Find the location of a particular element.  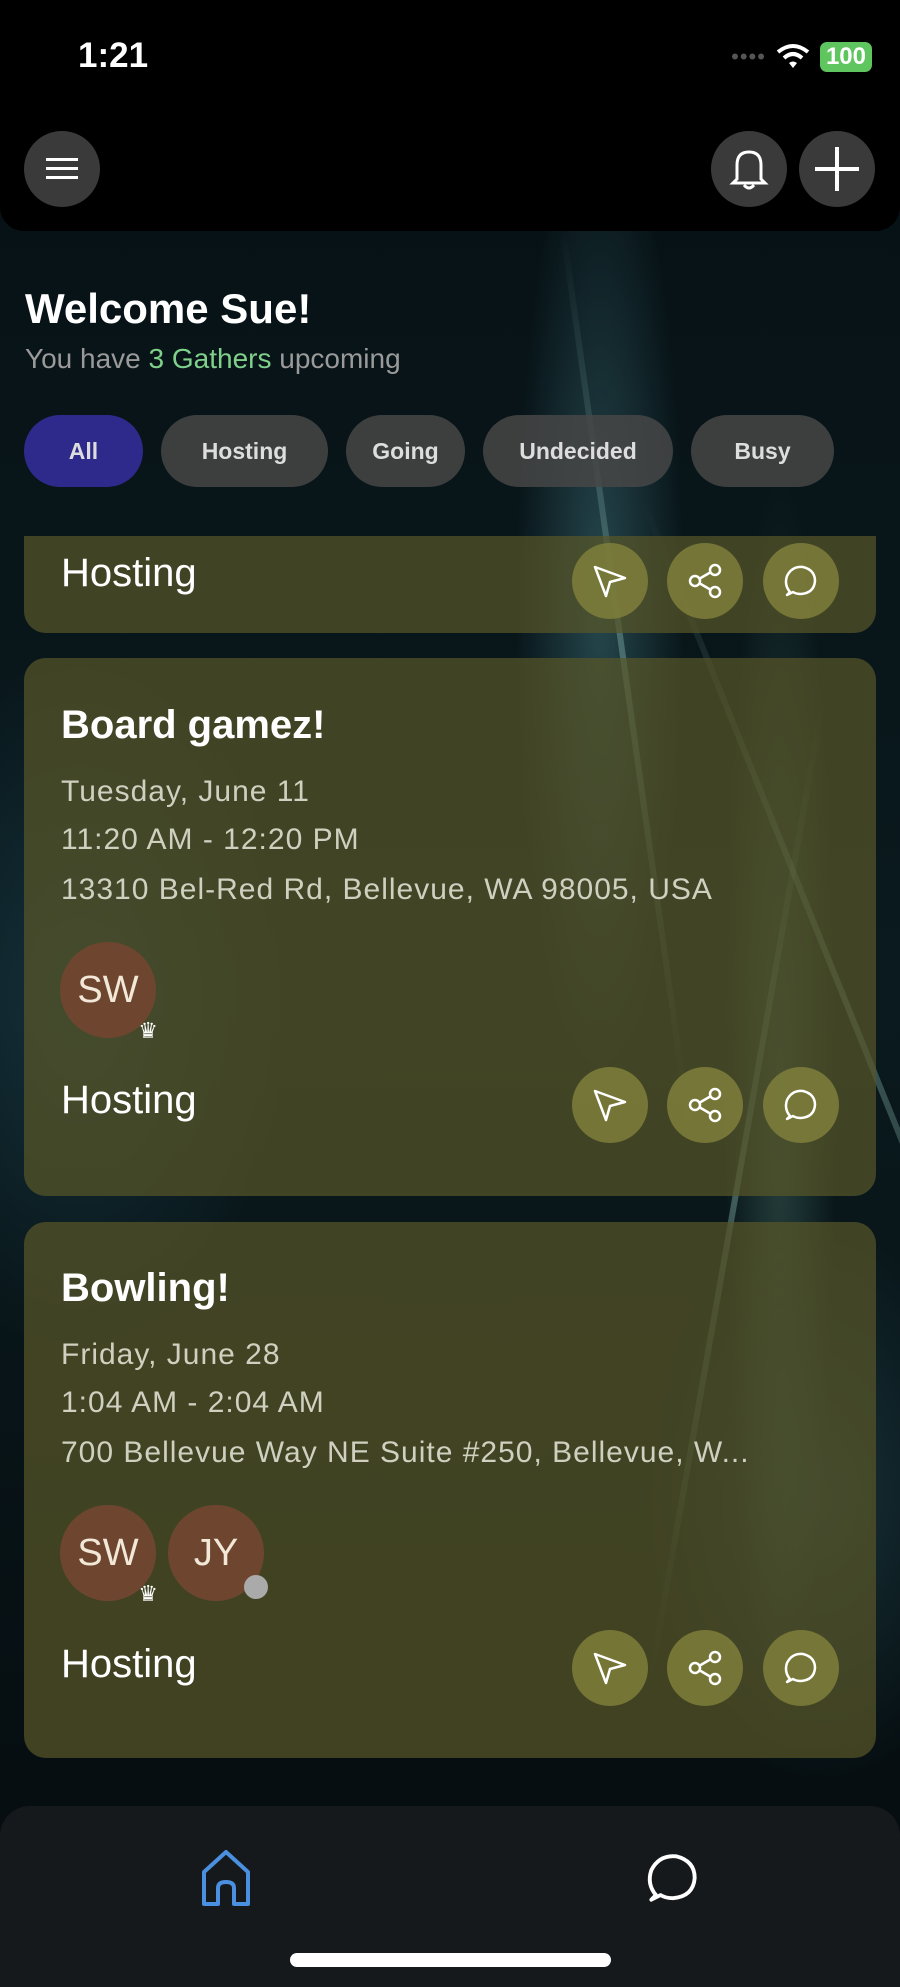

gather-date: Tuesday, June 11 is located at coordinates (185, 791).